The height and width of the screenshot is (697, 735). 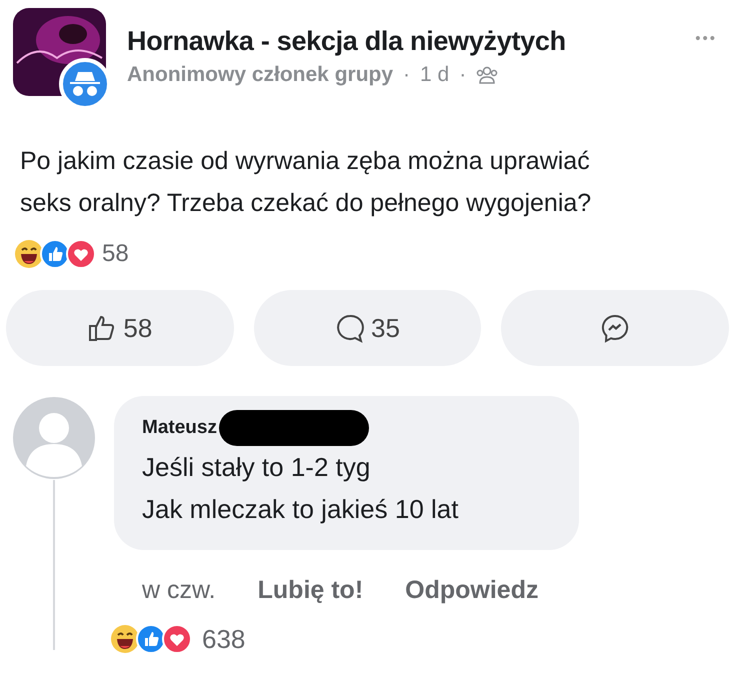 I want to click on reaction-count: 638, so click(x=224, y=639).